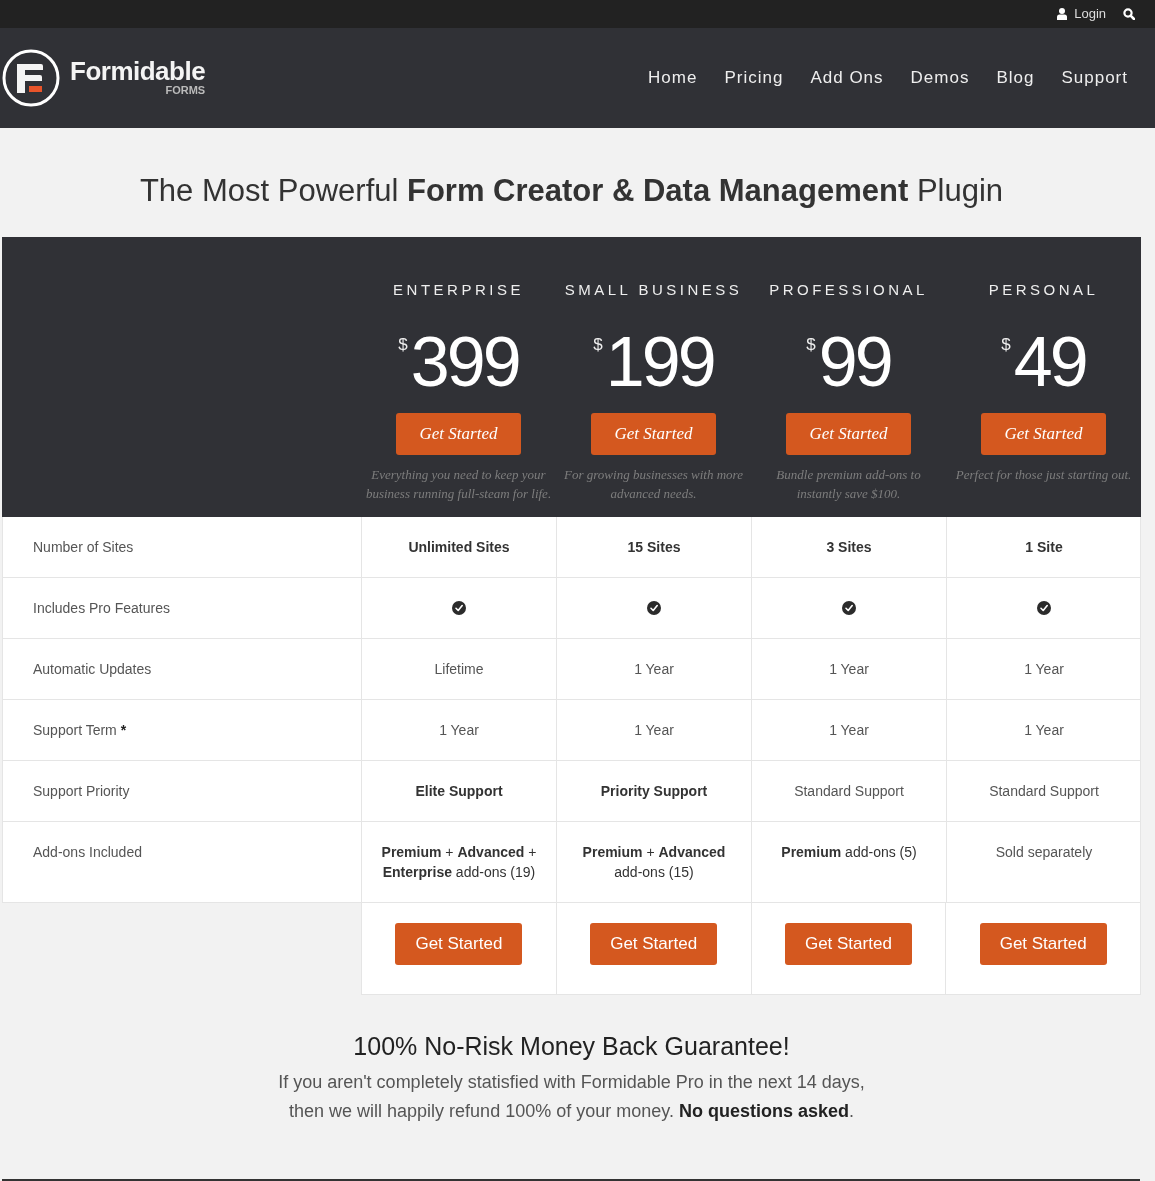 The height and width of the screenshot is (1181, 1155). I want to click on price-amount: 99, so click(854, 362).